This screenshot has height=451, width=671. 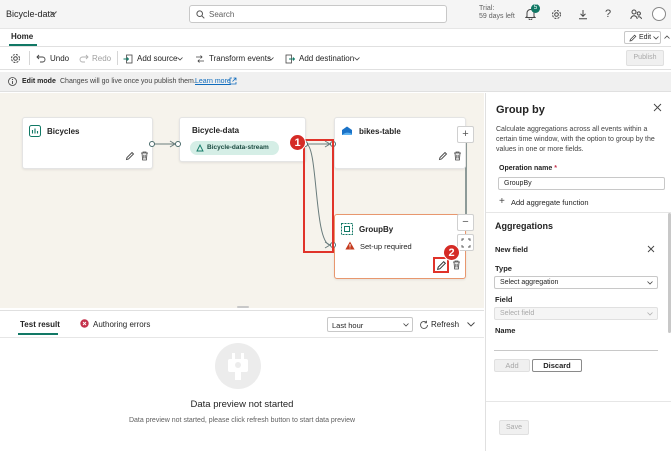 I want to click on name-field, so click(x=576, y=344).